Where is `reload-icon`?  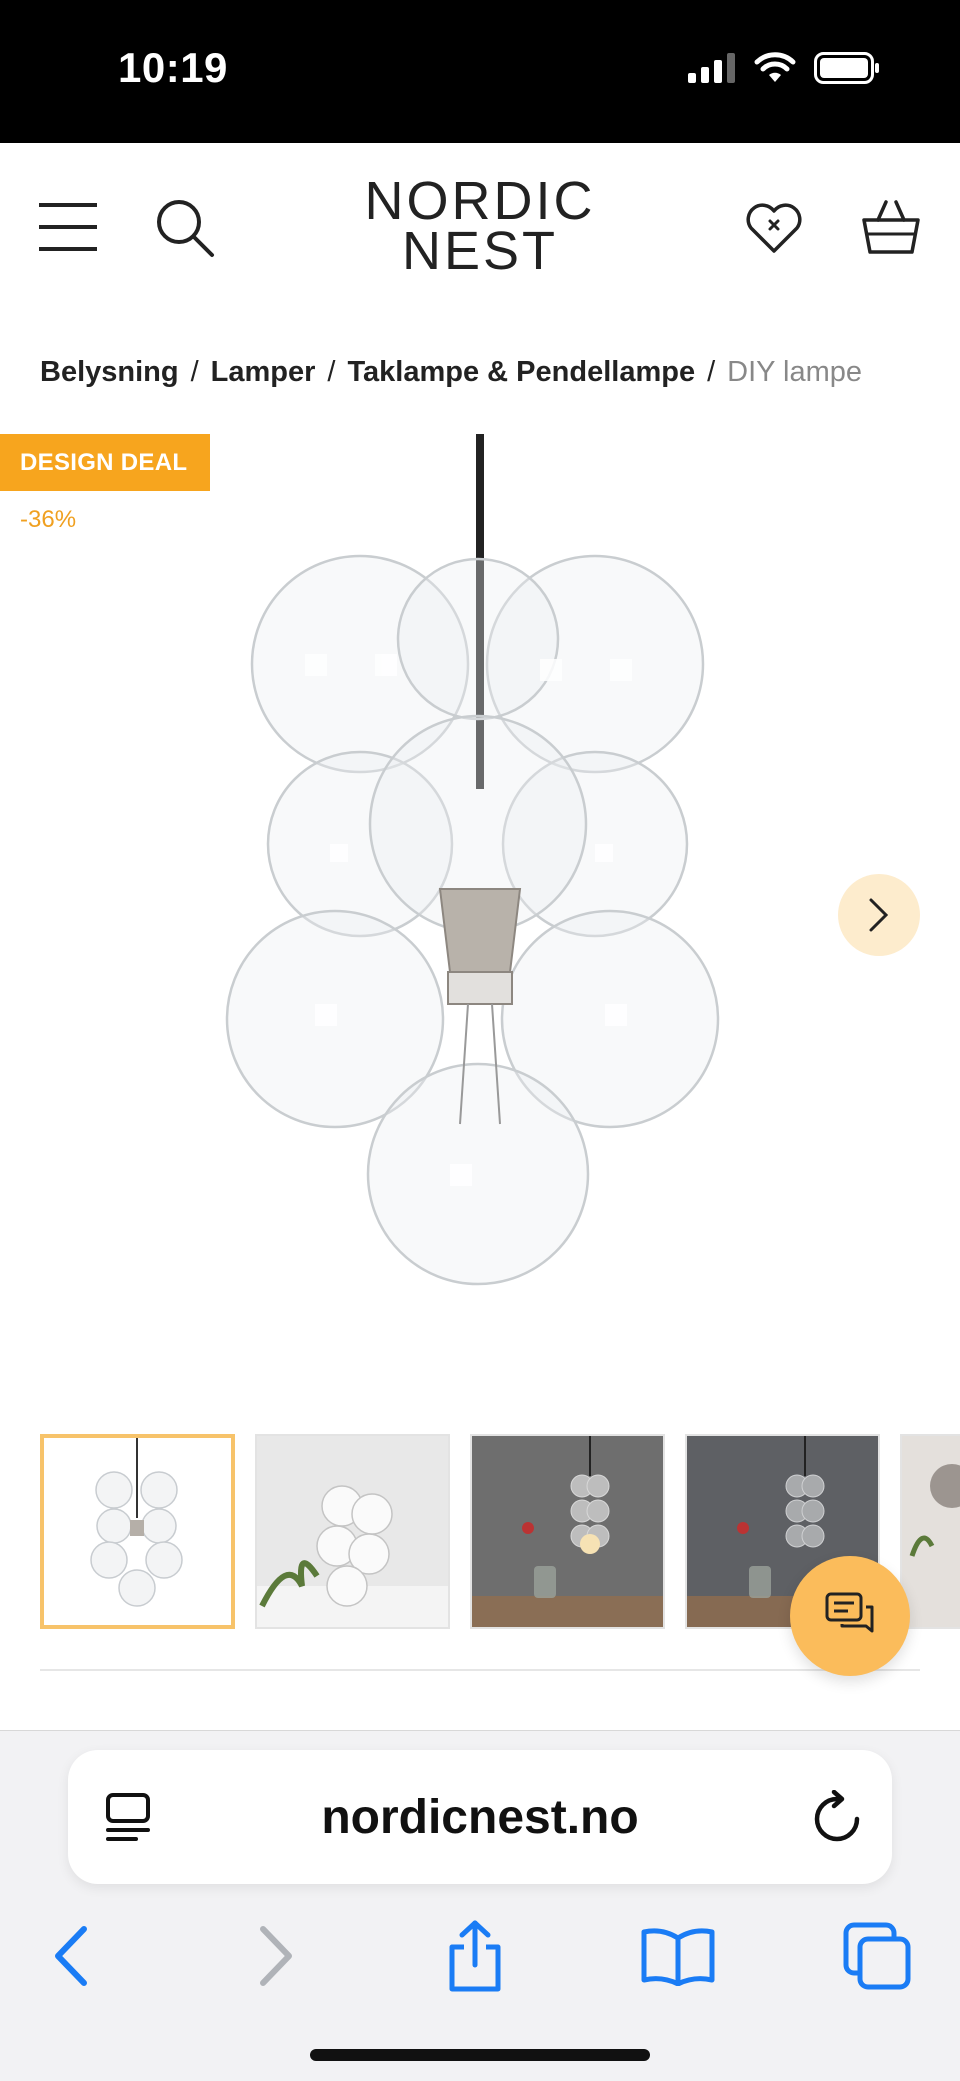 reload-icon is located at coordinates (837, 1817).